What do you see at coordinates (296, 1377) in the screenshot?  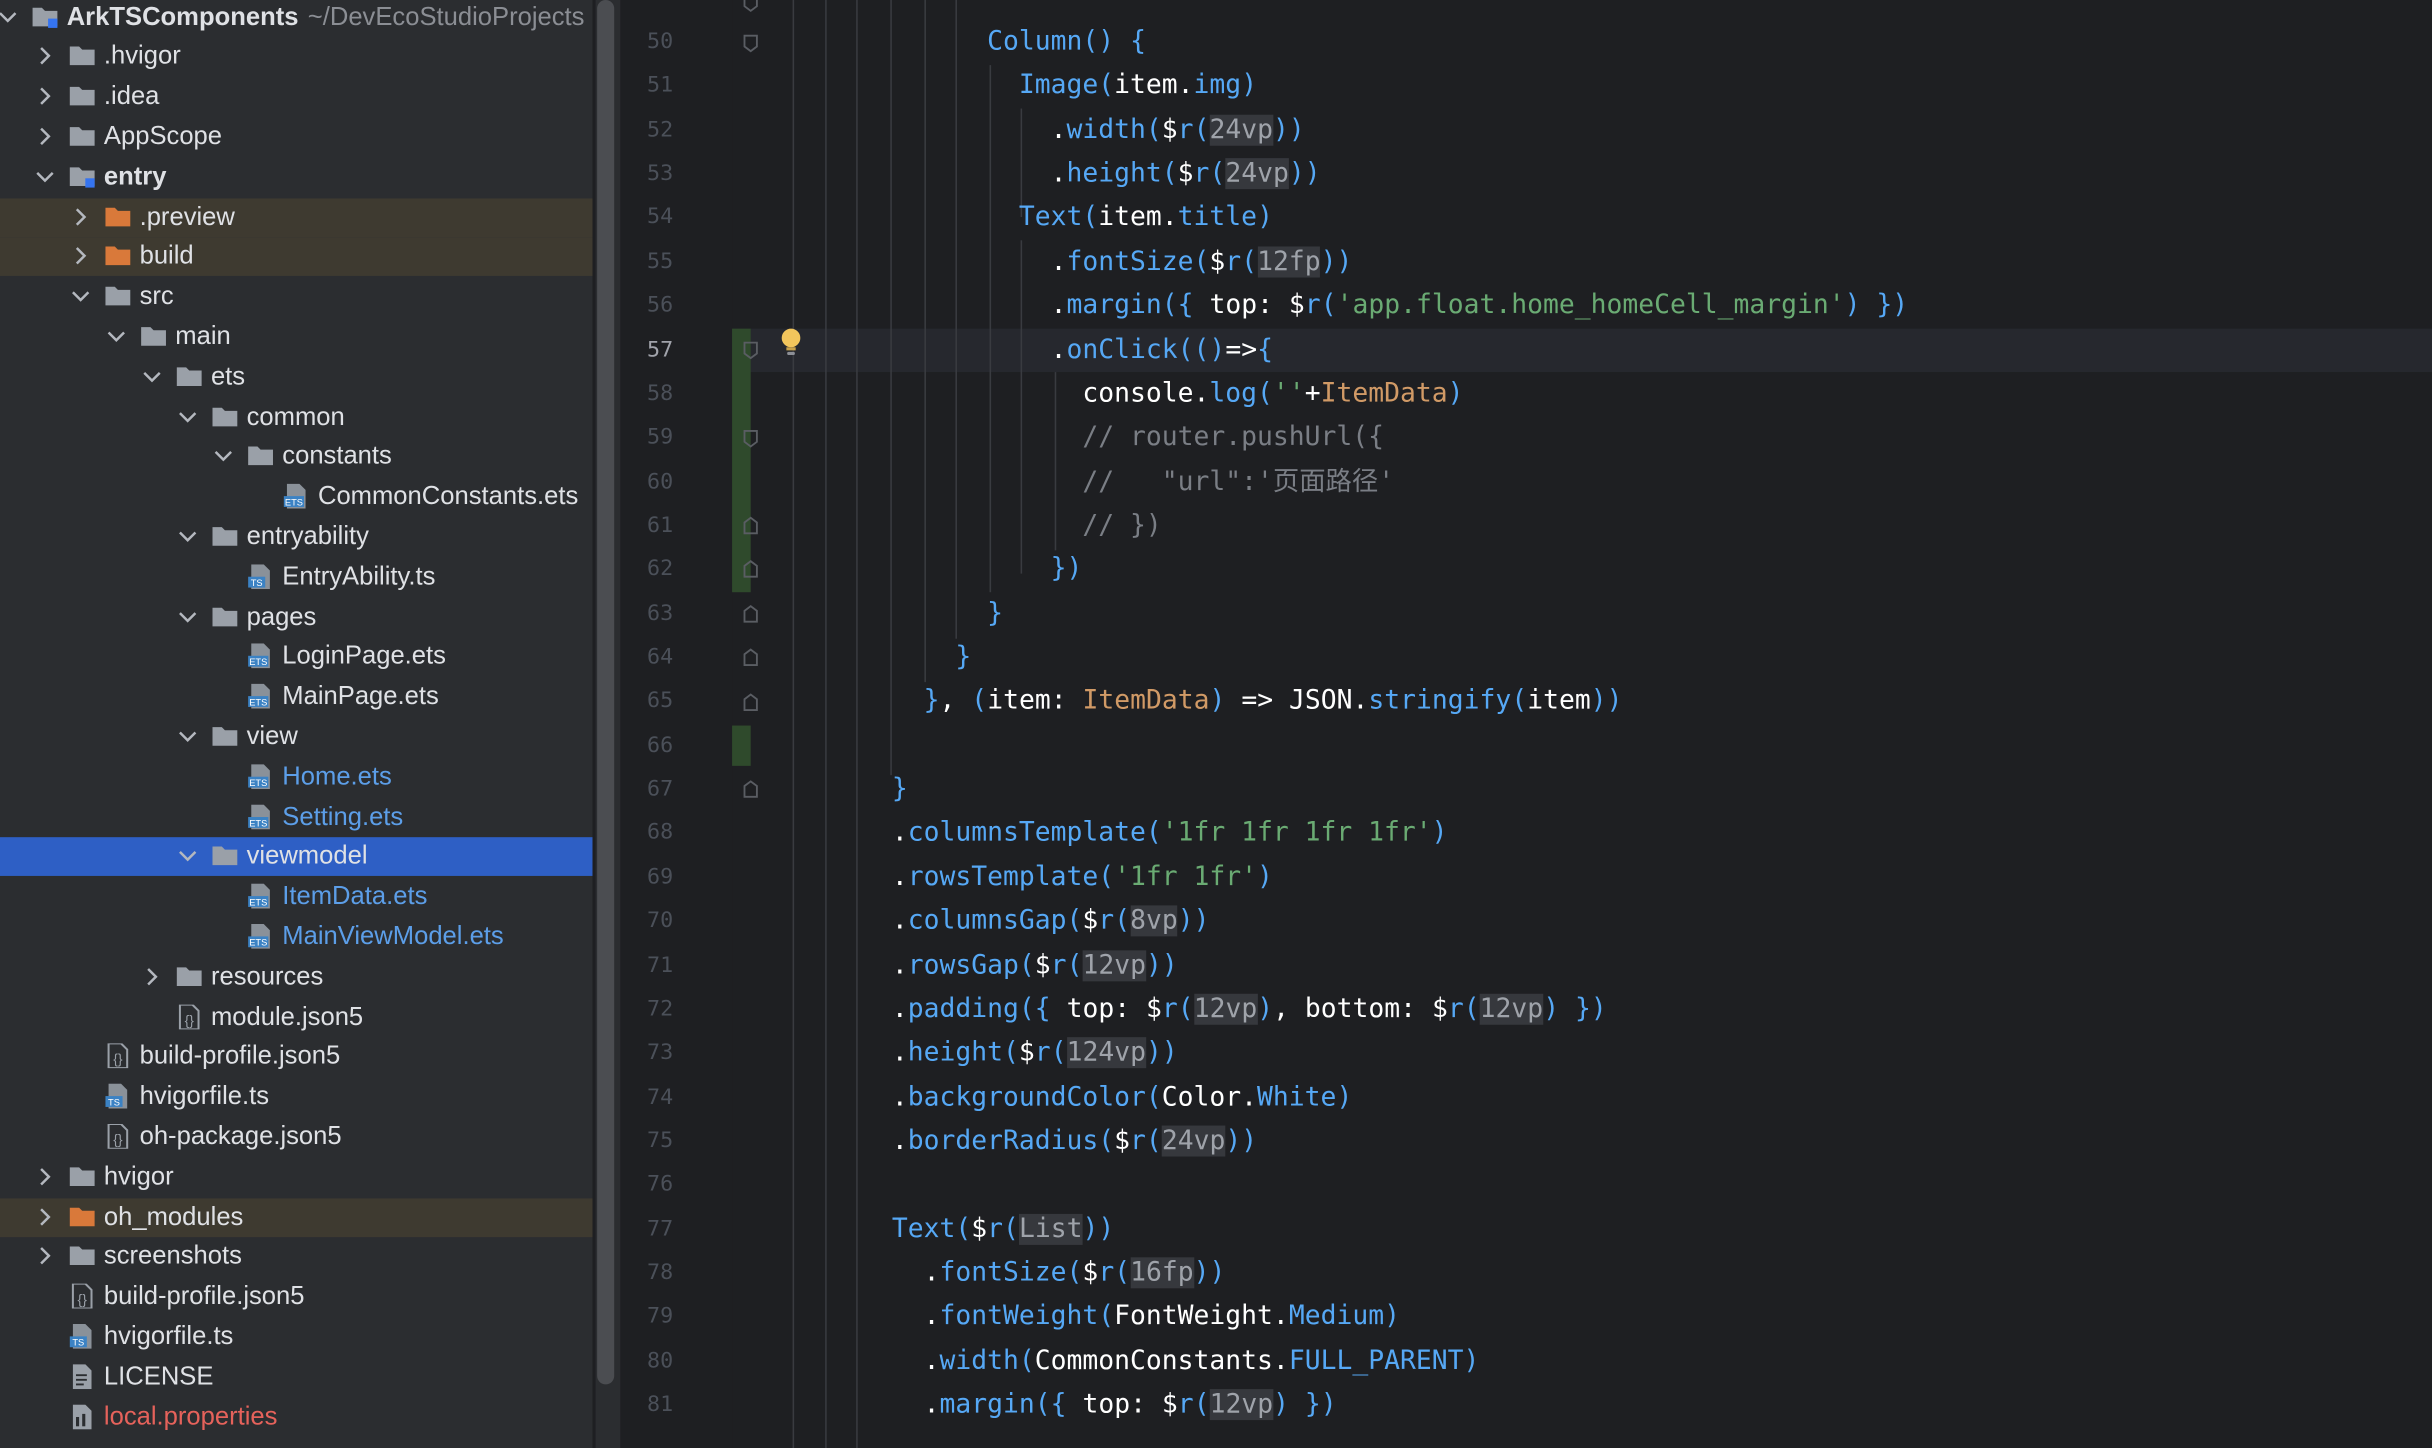 I see `tree-item-license: LICENSE` at bounding box center [296, 1377].